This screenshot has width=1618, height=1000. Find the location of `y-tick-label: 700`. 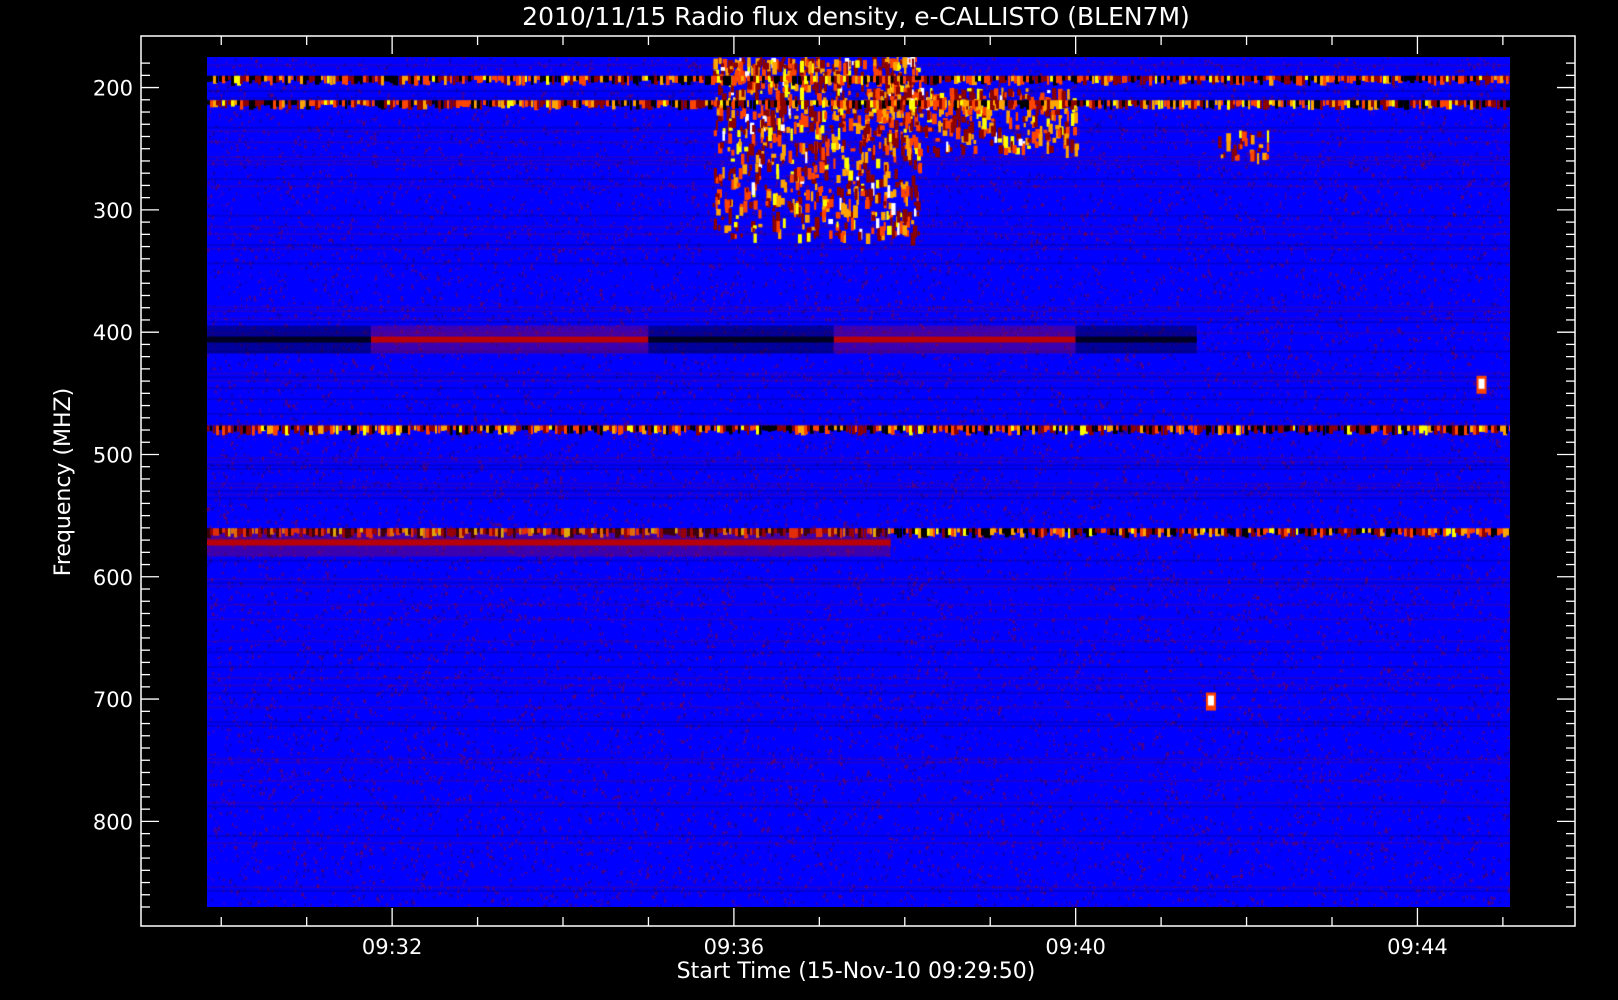

y-tick-label: 700 is located at coordinates (113, 700).